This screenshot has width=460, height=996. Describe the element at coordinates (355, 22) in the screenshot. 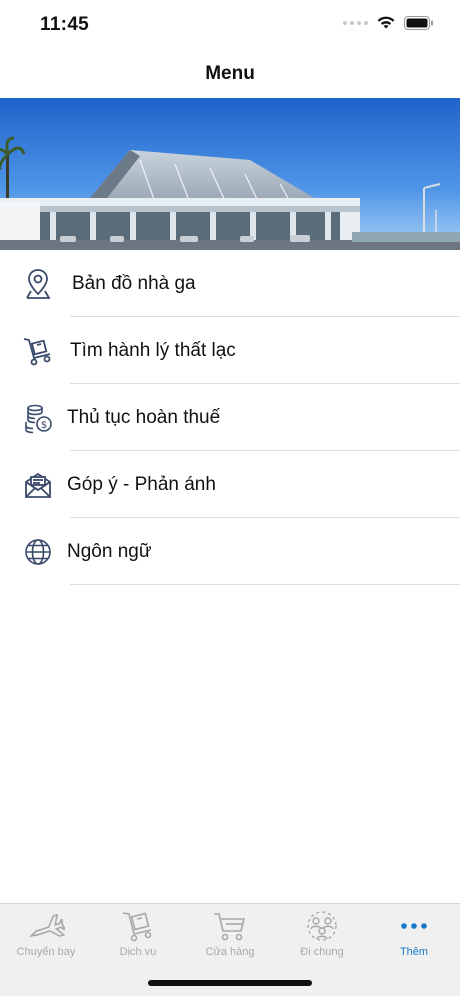

I see `cellular-signal-icon` at that location.